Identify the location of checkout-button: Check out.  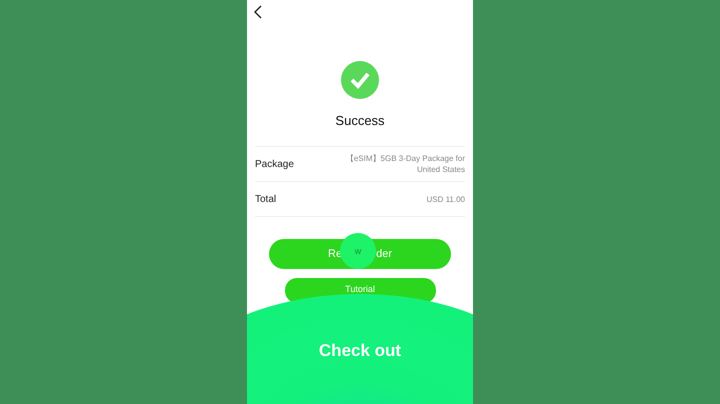
(360, 349).